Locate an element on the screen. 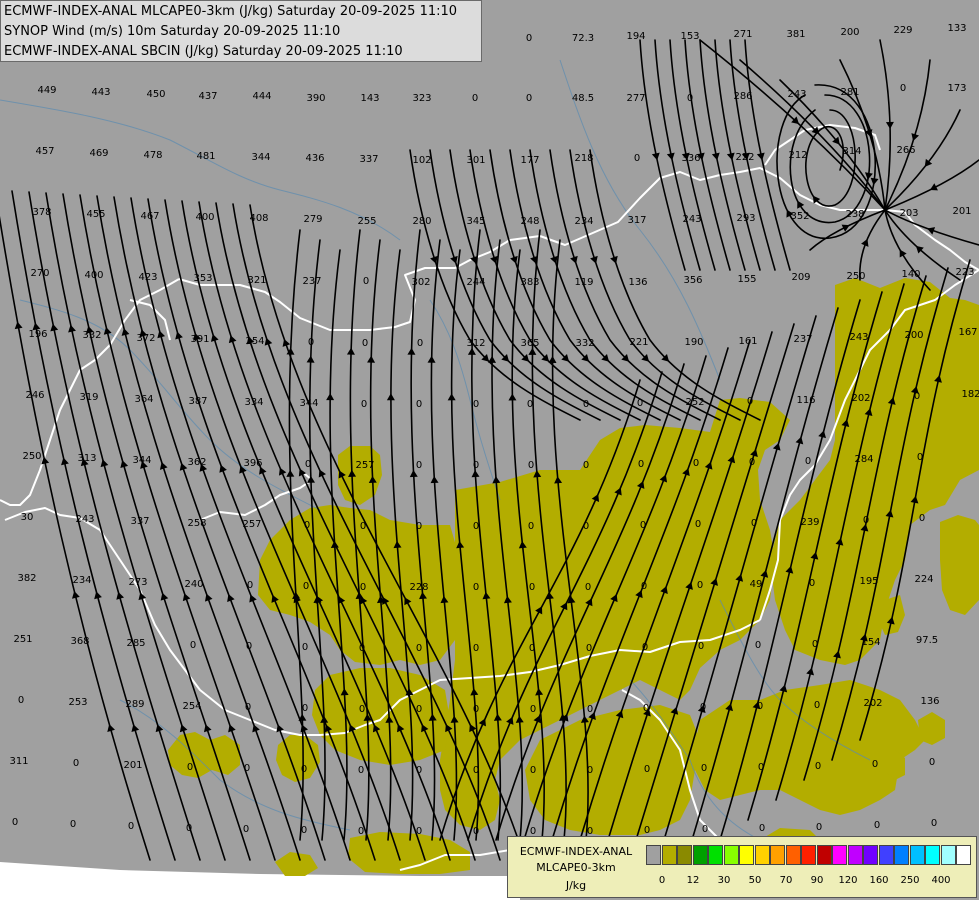 The height and width of the screenshot is (900, 979). cin-value-label: 467 is located at coordinates (149, 216).